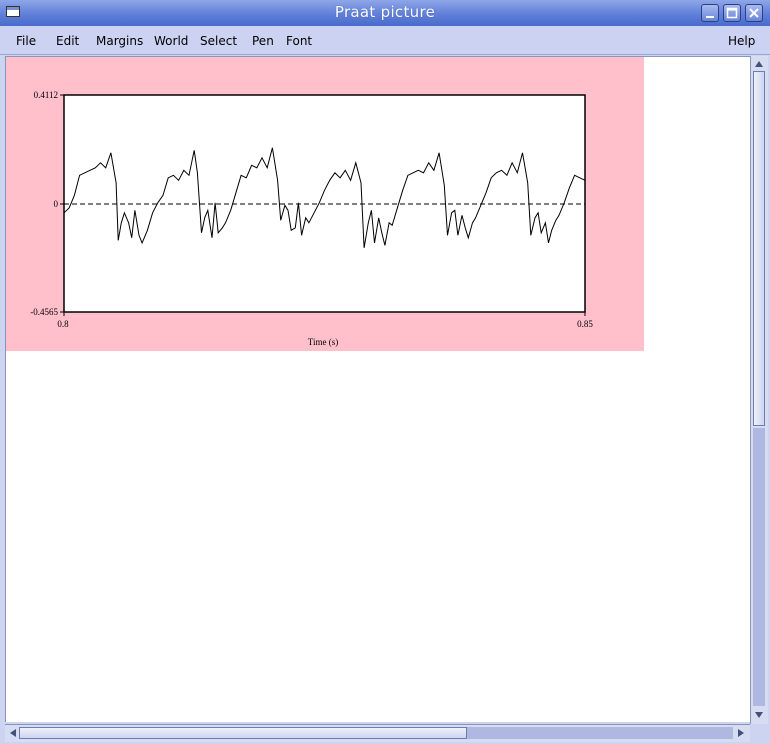 The image size is (770, 744). I want to click on scrollbar-corner, so click(758, 732).